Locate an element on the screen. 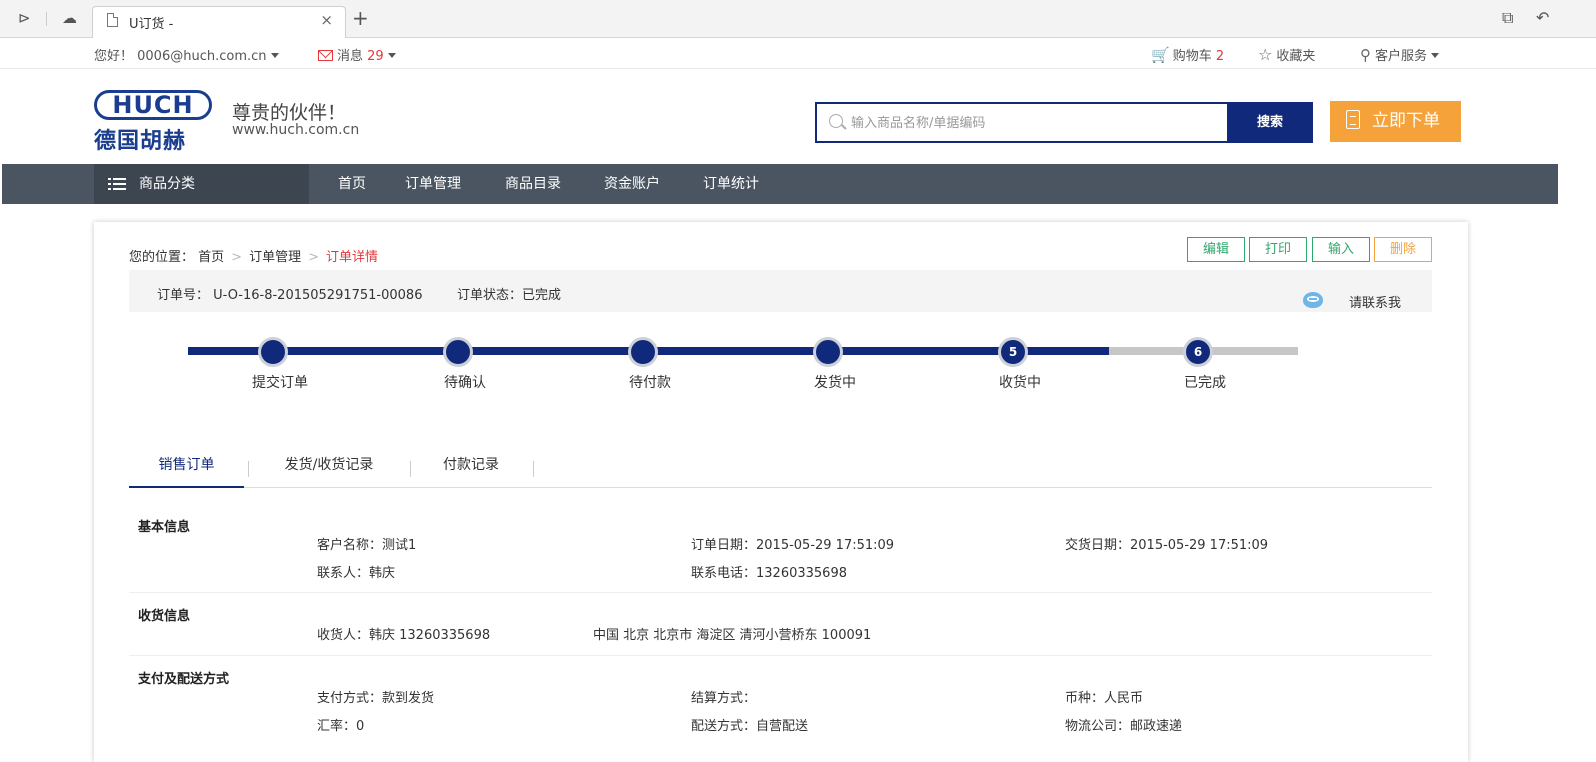 The width and height of the screenshot is (1596, 762). window-restore-icon: ⧉ is located at coordinates (1507, 18).